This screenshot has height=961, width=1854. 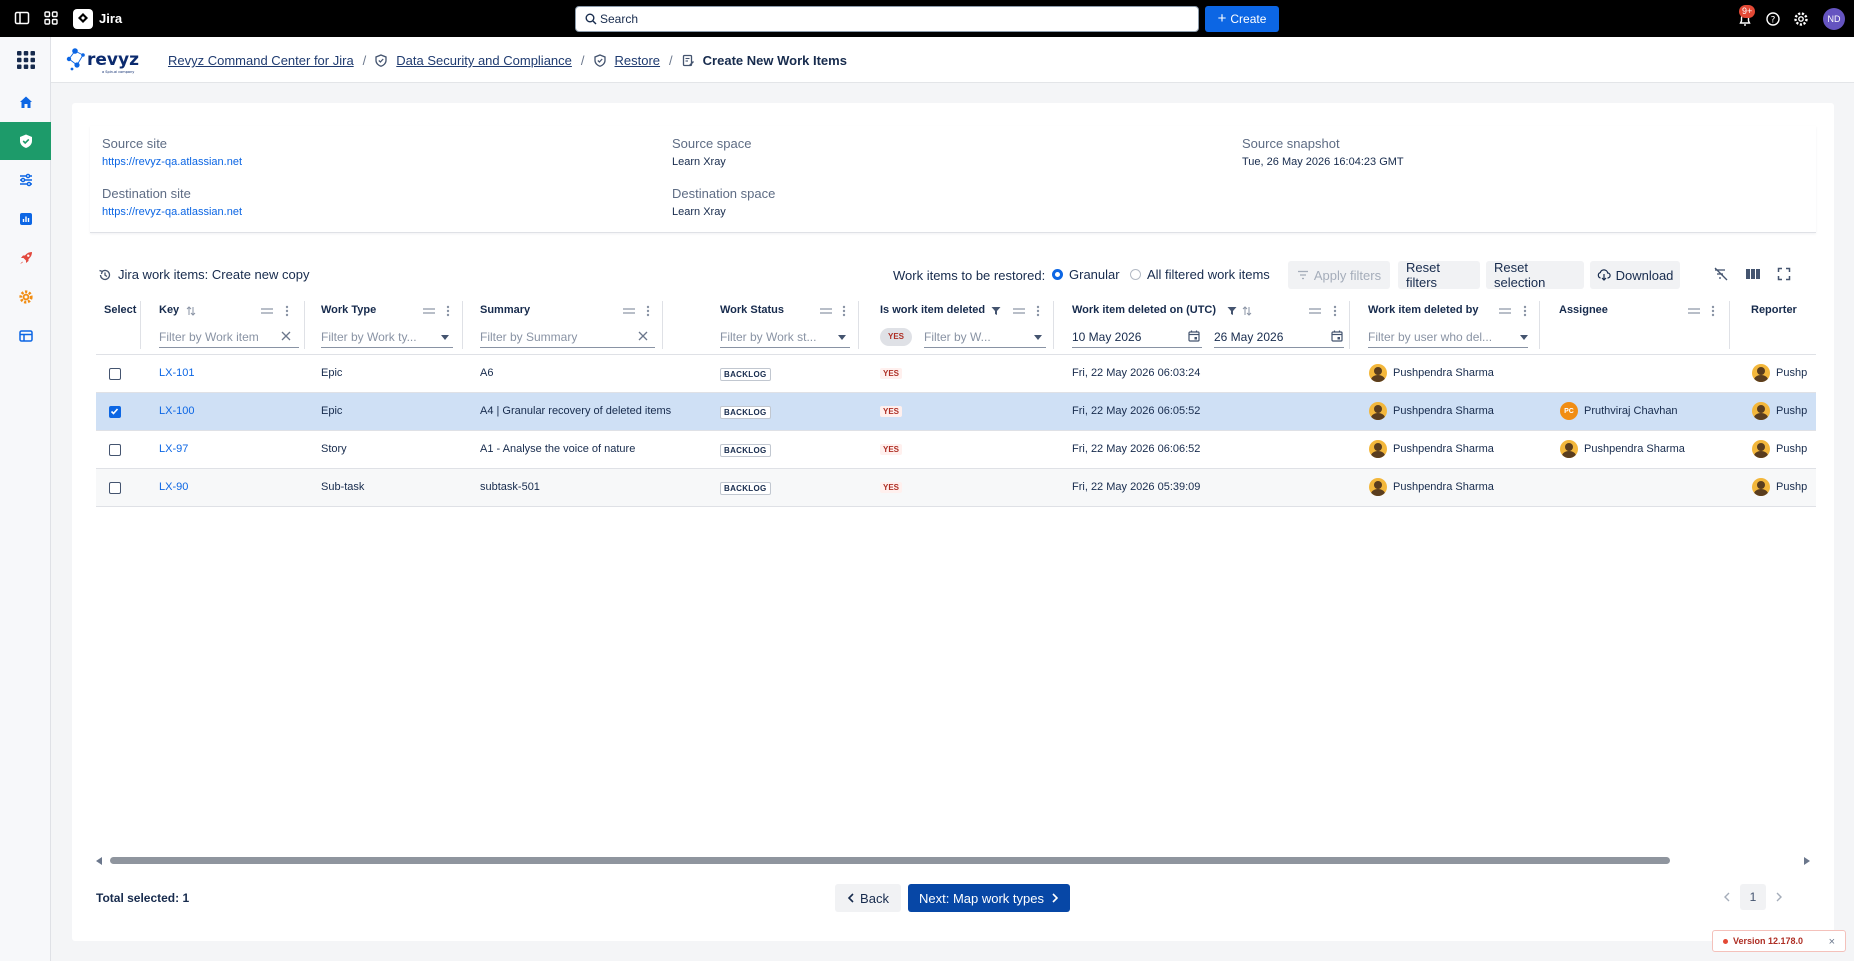 I want to click on page-number-button: 1, so click(x=1753, y=897).